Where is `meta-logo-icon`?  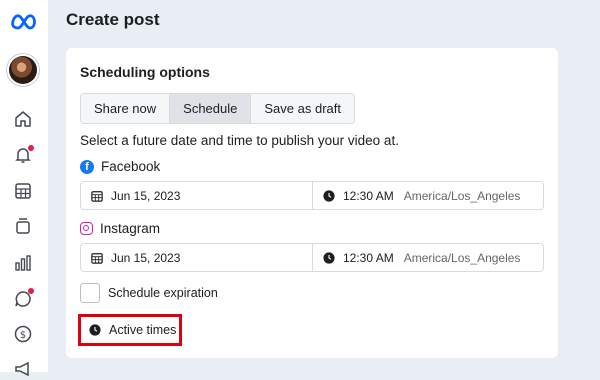 meta-logo-icon is located at coordinates (24, 21).